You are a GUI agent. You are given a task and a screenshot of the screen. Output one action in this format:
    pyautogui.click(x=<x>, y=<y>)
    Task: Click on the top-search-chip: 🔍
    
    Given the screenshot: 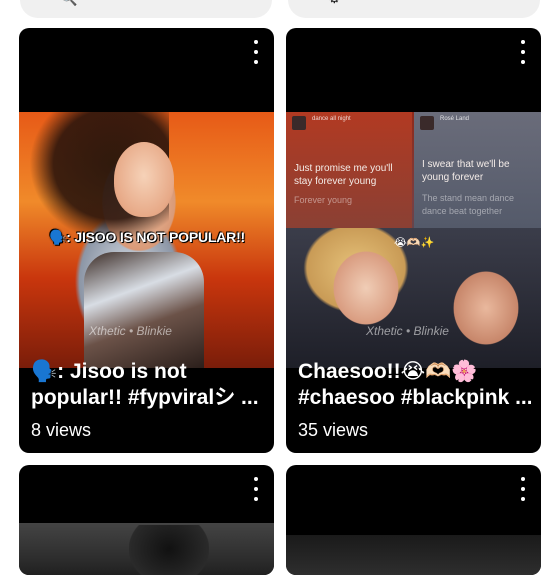 What is the action you would take?
    pyautogui.click(x=146, y=9)
    